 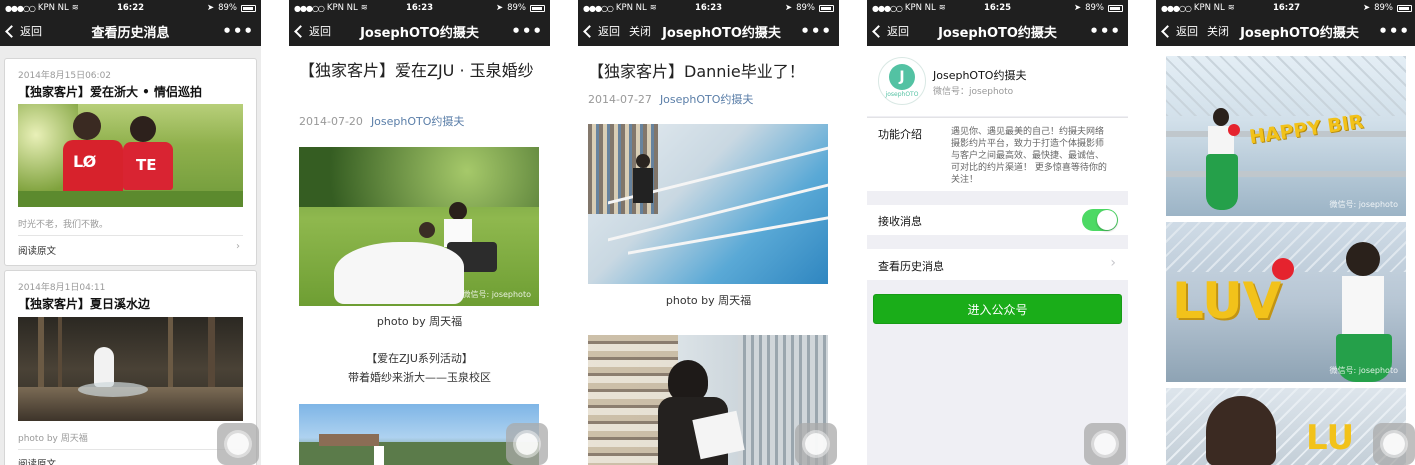 What do you see at coordinates (84, 304) in the screenshot?
I see `message-title: 【独家客片】夏日溪水边` at bounding box center [84, 304].